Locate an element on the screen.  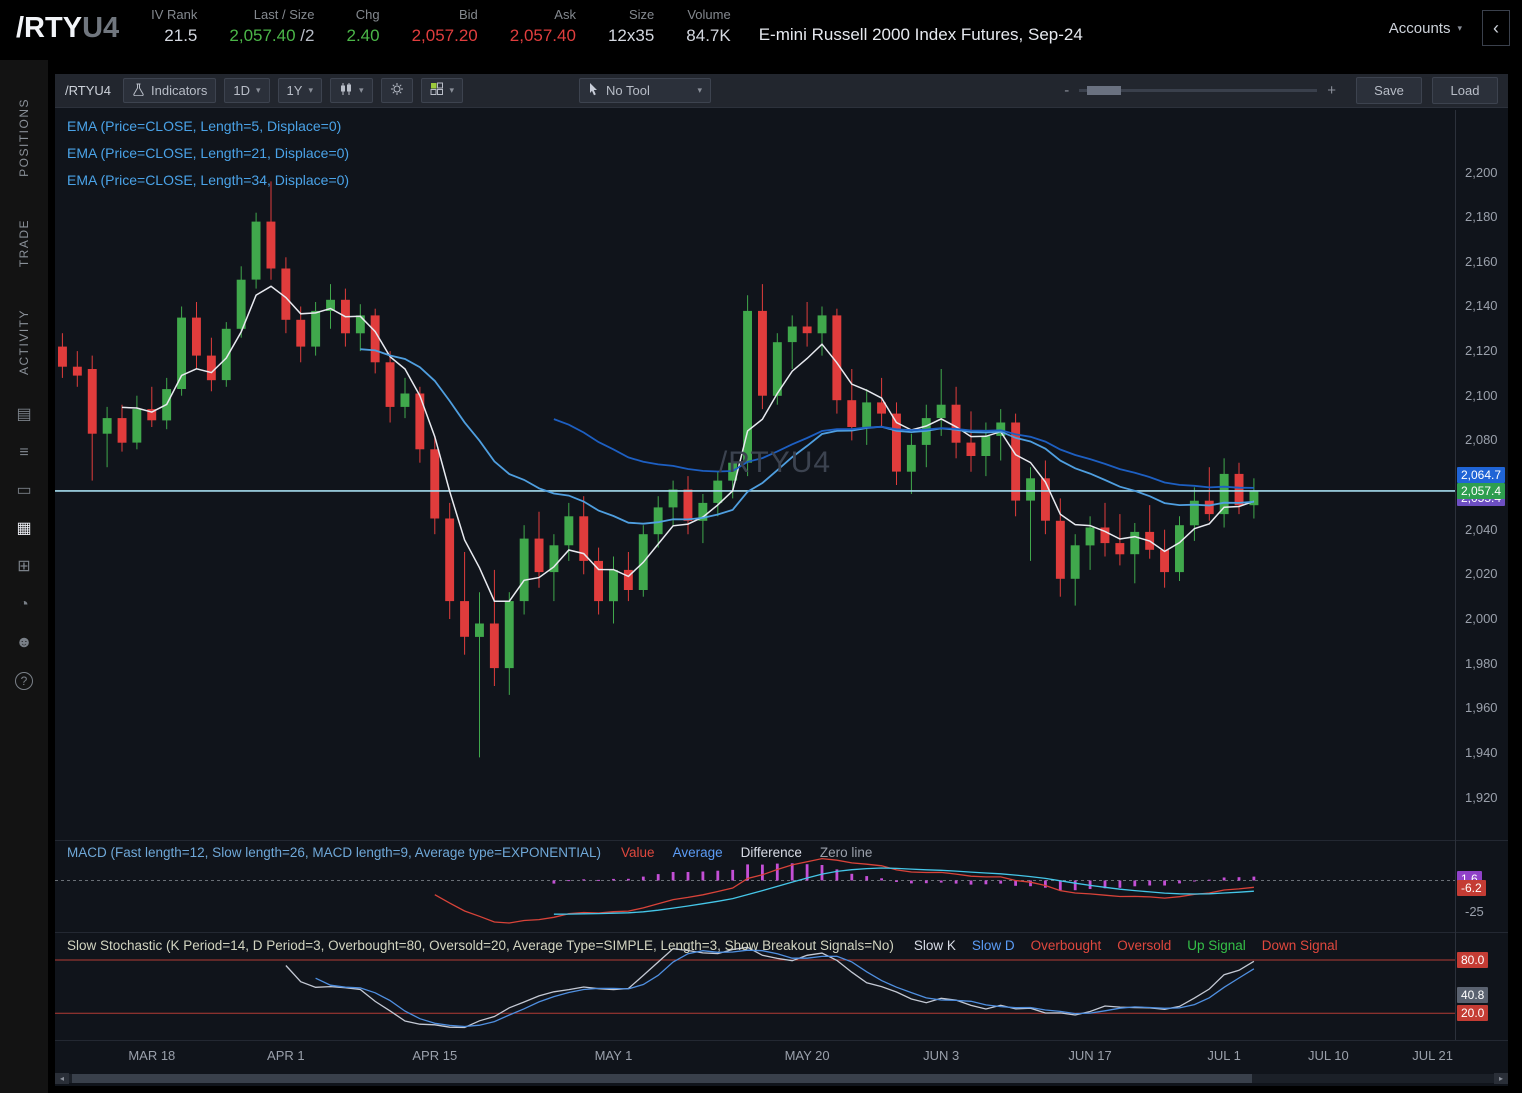
macd-legend: Value Average Difference Zero line is located at coordinates (746, 852).